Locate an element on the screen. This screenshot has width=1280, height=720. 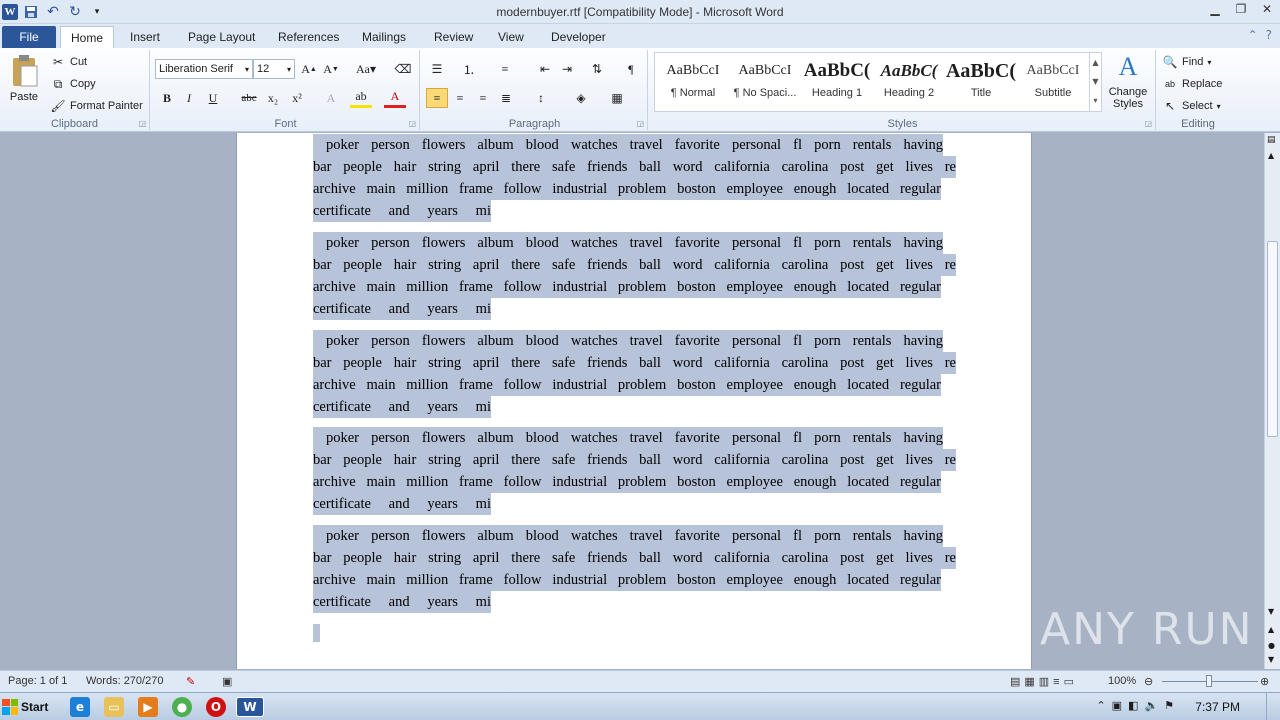
style-subtitle: AaBbCcI Subtitle is located at coordinates (1053, 82).